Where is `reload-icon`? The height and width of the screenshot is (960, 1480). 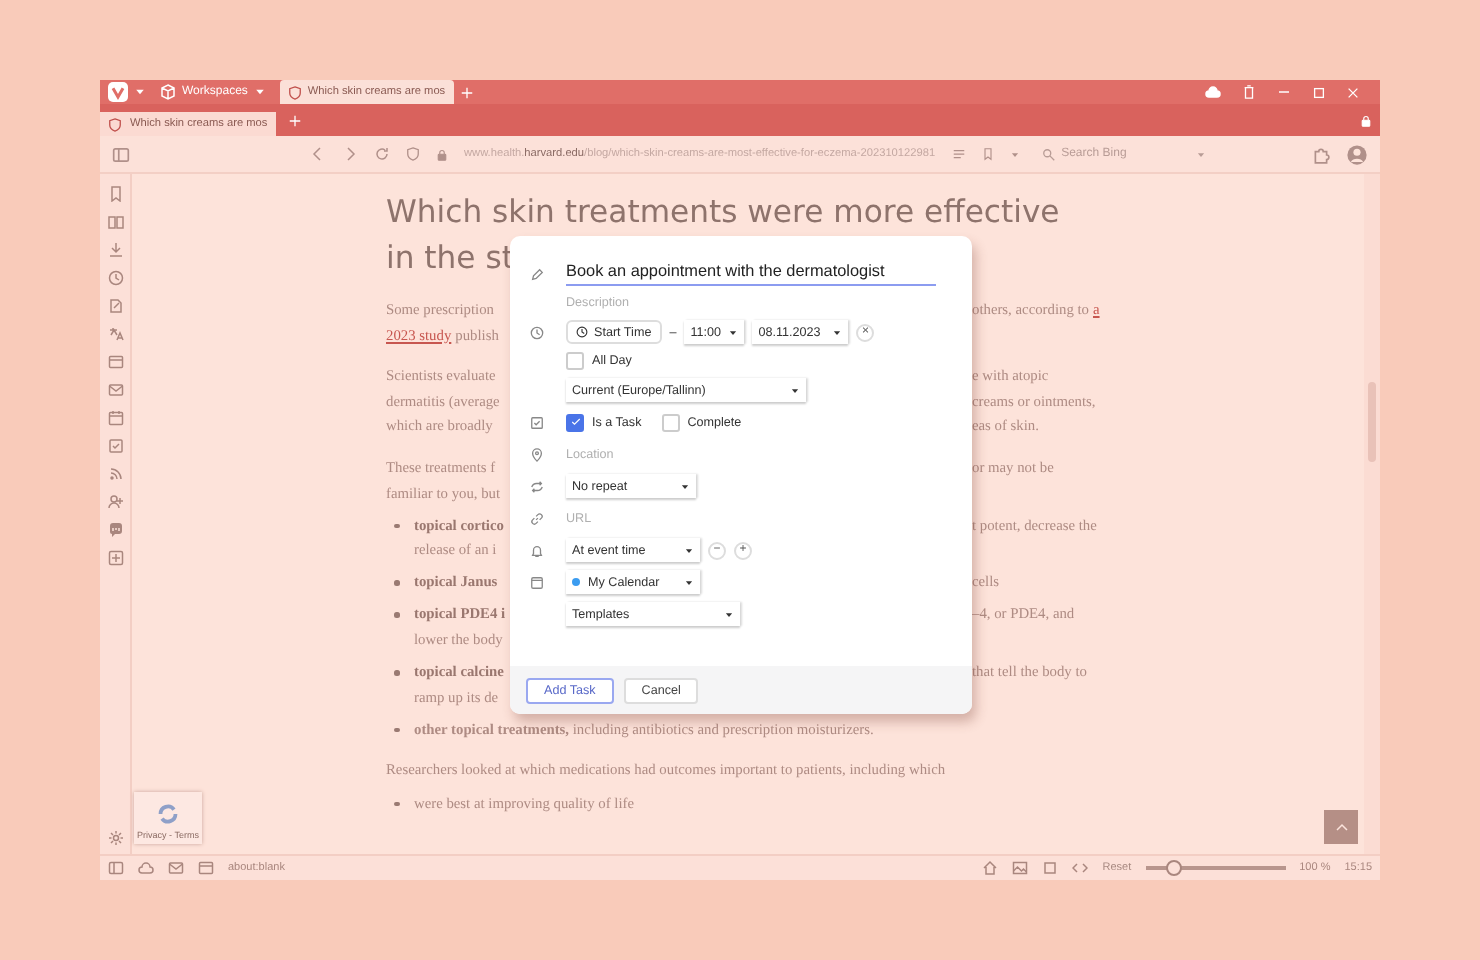 reload-icon is located at coordinates (382, 154).